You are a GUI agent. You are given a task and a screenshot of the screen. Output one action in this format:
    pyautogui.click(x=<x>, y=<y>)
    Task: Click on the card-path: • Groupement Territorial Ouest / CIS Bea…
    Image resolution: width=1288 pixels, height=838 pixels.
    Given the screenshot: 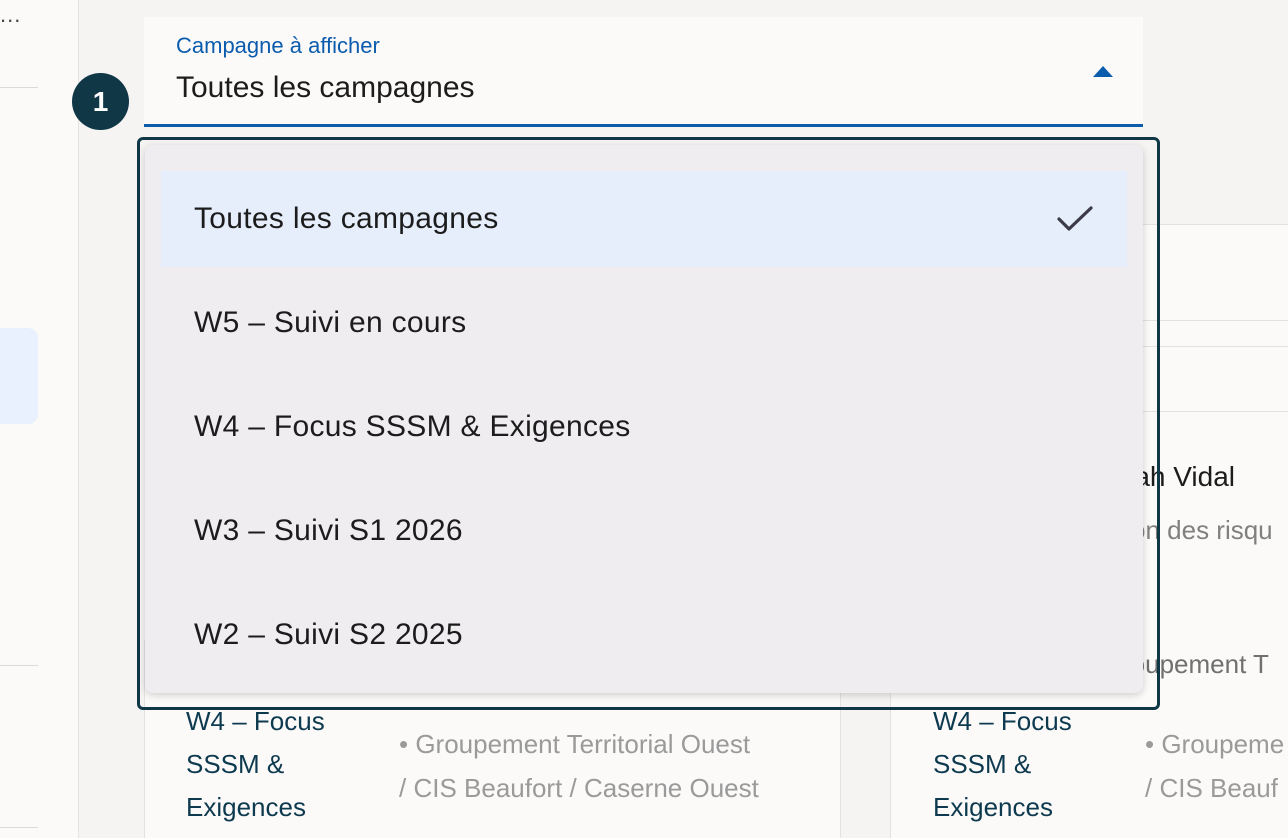 What is the action you would take?
    pyautogui.click(x=579, y=766)
    